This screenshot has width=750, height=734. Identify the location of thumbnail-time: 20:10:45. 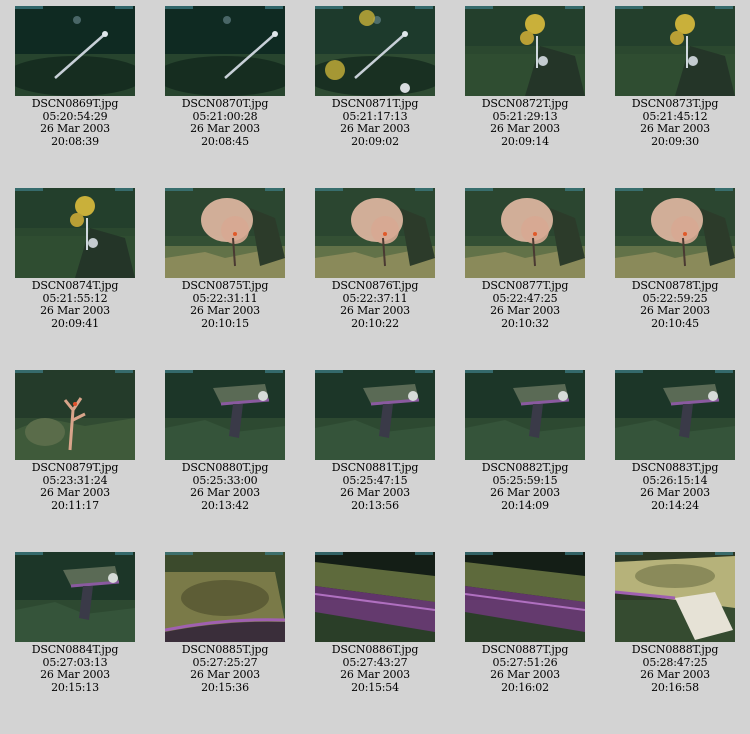
(675, 323).